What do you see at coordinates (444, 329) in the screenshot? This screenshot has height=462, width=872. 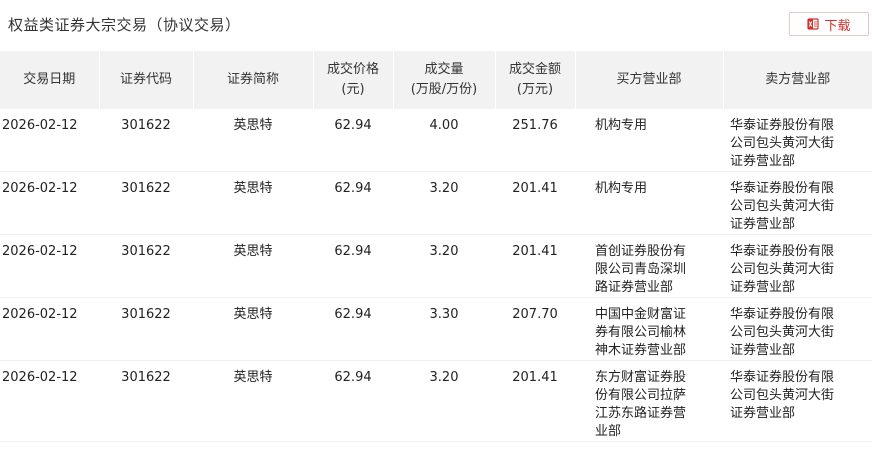 I see `volume-cell: 3.30` at bounding box center [444, 329].